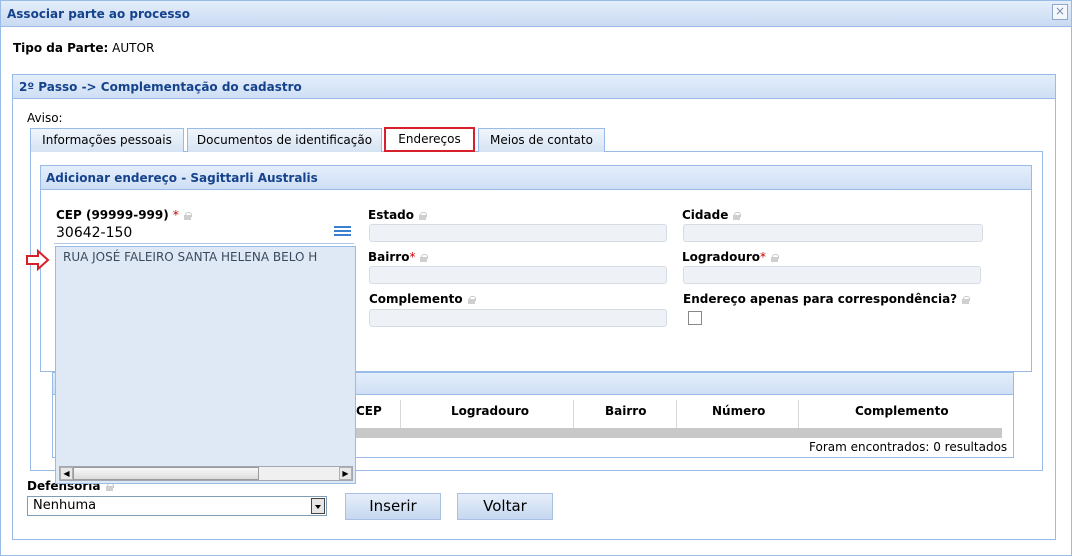 The width and height of the screenshot is (1072, 556). I want to click on dialog-titlebar: Associar parte ao processo ×, so click(536, 14).